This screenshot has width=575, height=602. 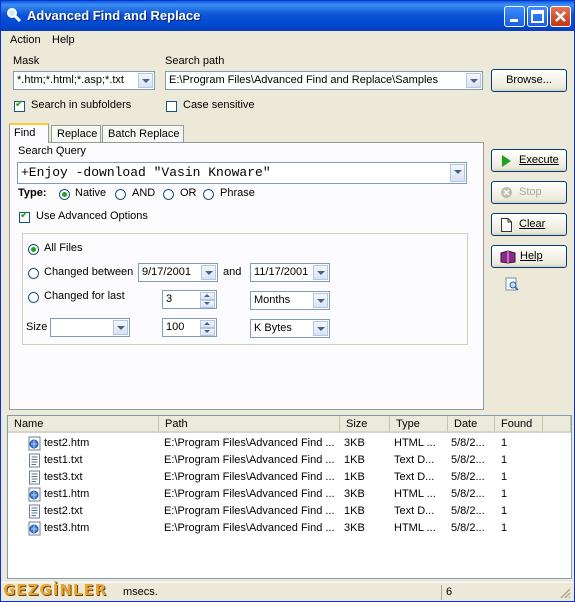 I want to click on search-path-label: Search path, so click(x=195, y=61).